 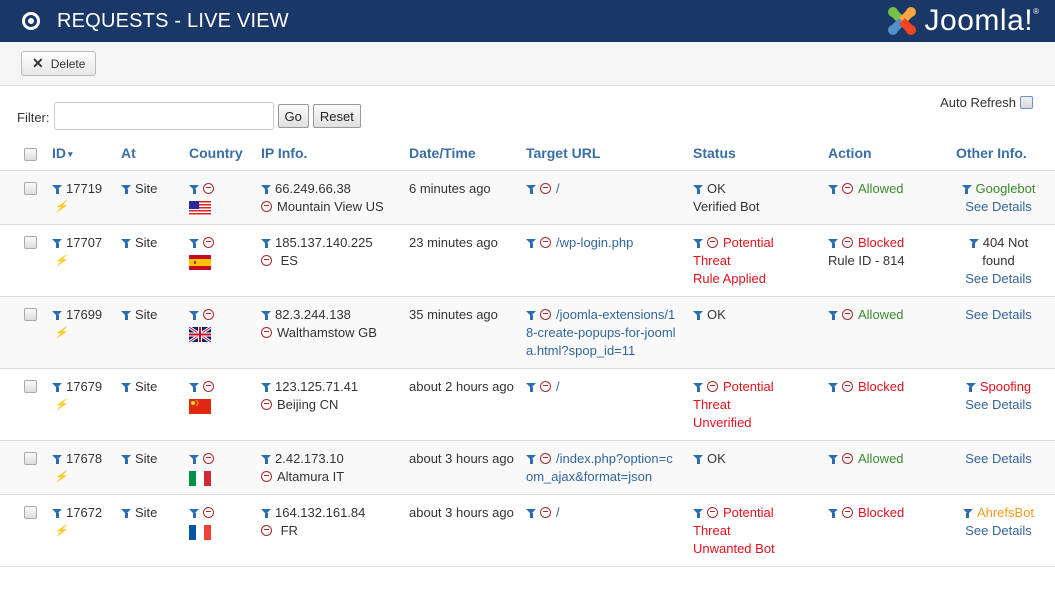 I want to click on column-header-datetime: Date/Time, so click(x=467, y=153).